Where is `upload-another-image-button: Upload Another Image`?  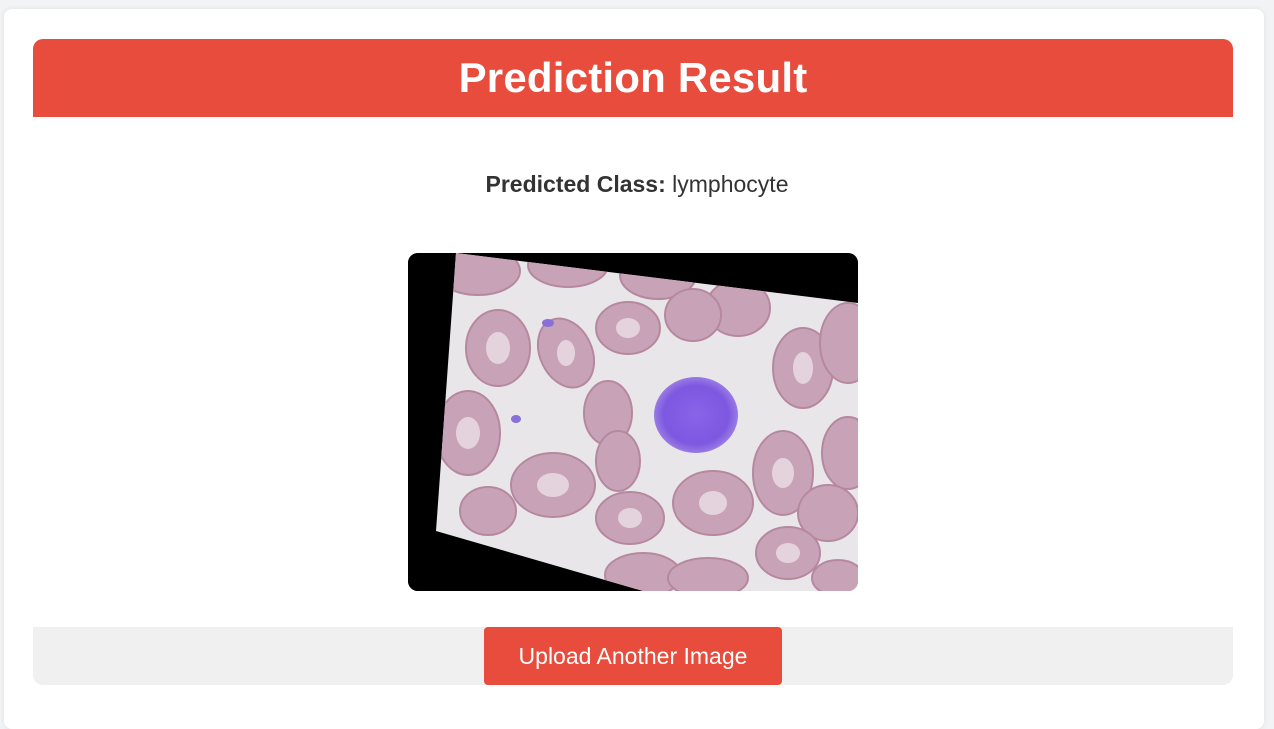 upload-another-image-button: Upload Another Image is located at coordinates (633, 656).